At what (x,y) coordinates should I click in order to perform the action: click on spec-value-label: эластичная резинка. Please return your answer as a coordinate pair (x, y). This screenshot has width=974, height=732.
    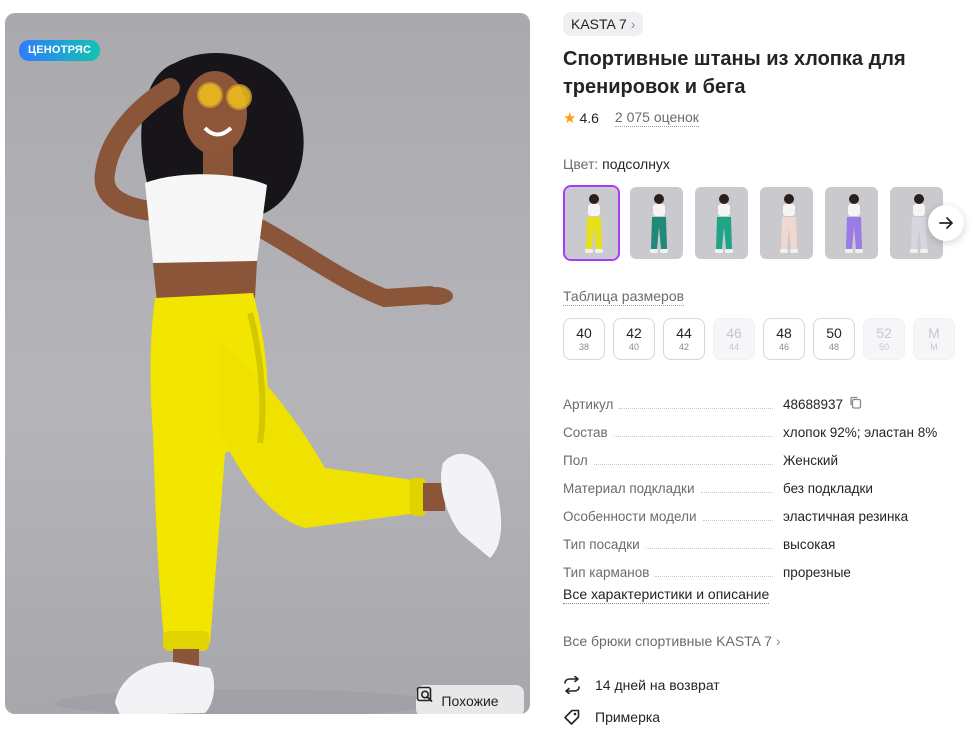
    Looking at the image, I should click on (846, 516).